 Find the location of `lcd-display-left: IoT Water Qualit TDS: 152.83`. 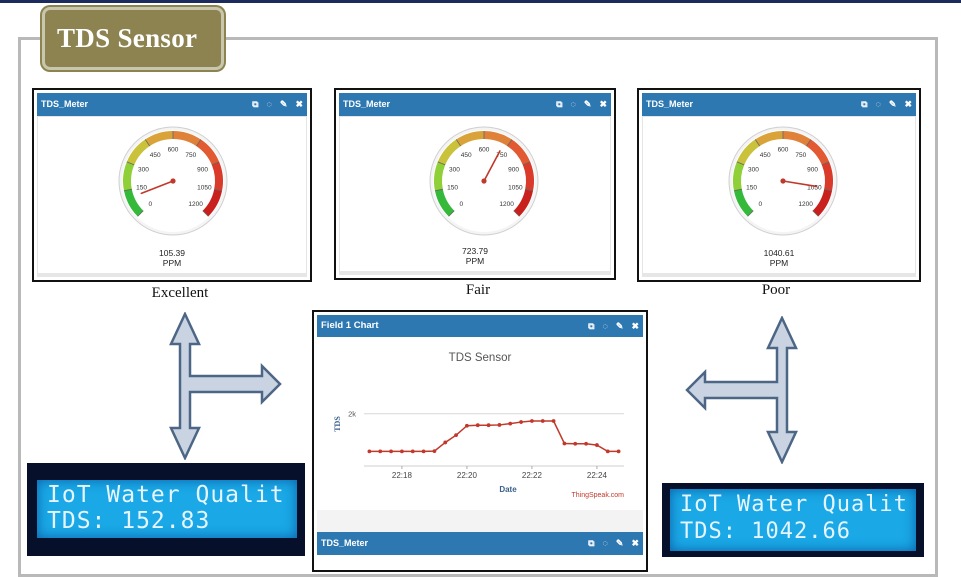

lcd-display-left: IoT Water Qualit TDS: 152.83 is located at coordinates (166, 509).